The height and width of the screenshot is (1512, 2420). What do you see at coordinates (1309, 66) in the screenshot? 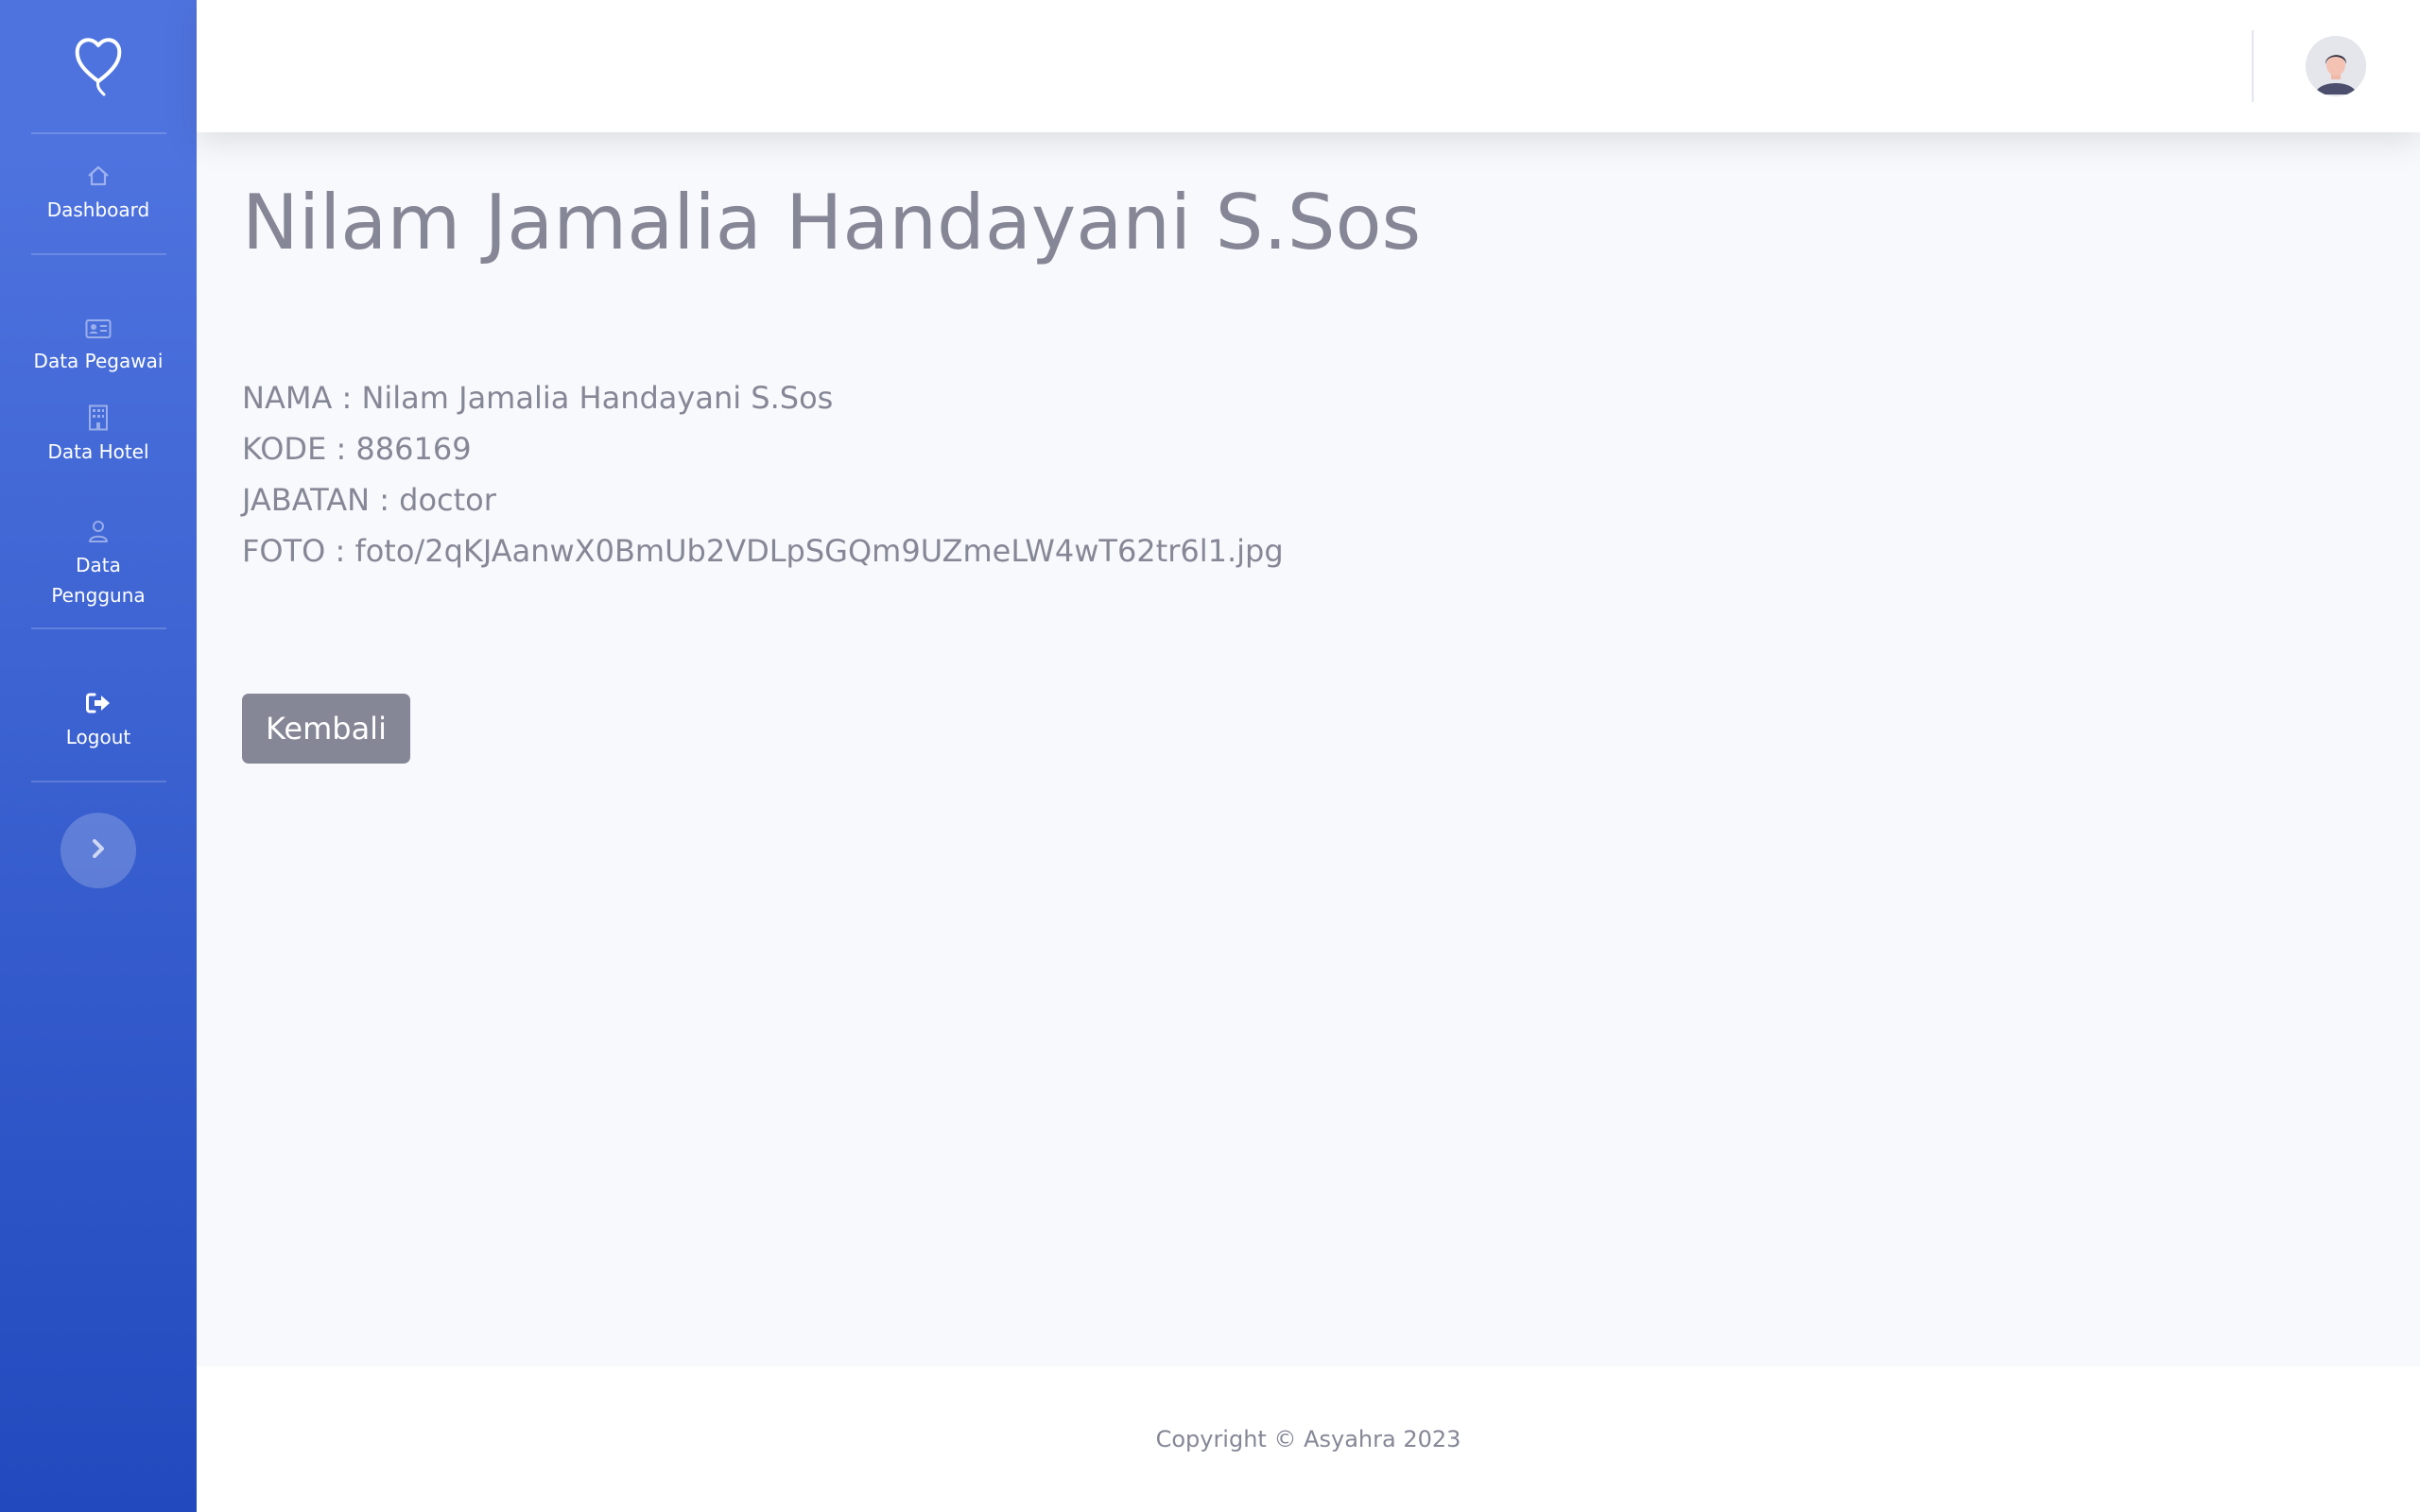
I see `topbar` at bounding box center [1309, 66].